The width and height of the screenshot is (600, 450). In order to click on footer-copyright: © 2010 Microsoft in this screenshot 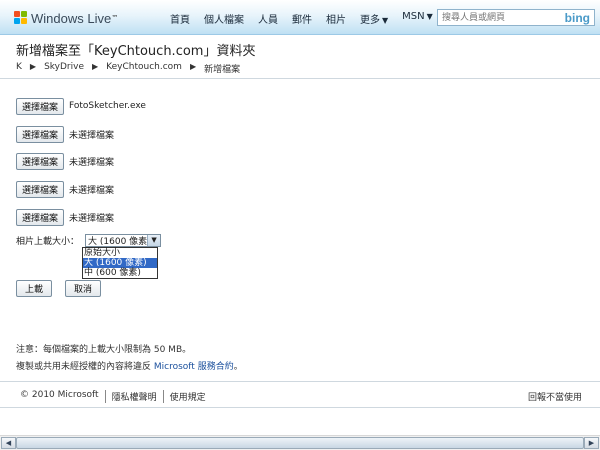, I will do `click(59, 395)`.